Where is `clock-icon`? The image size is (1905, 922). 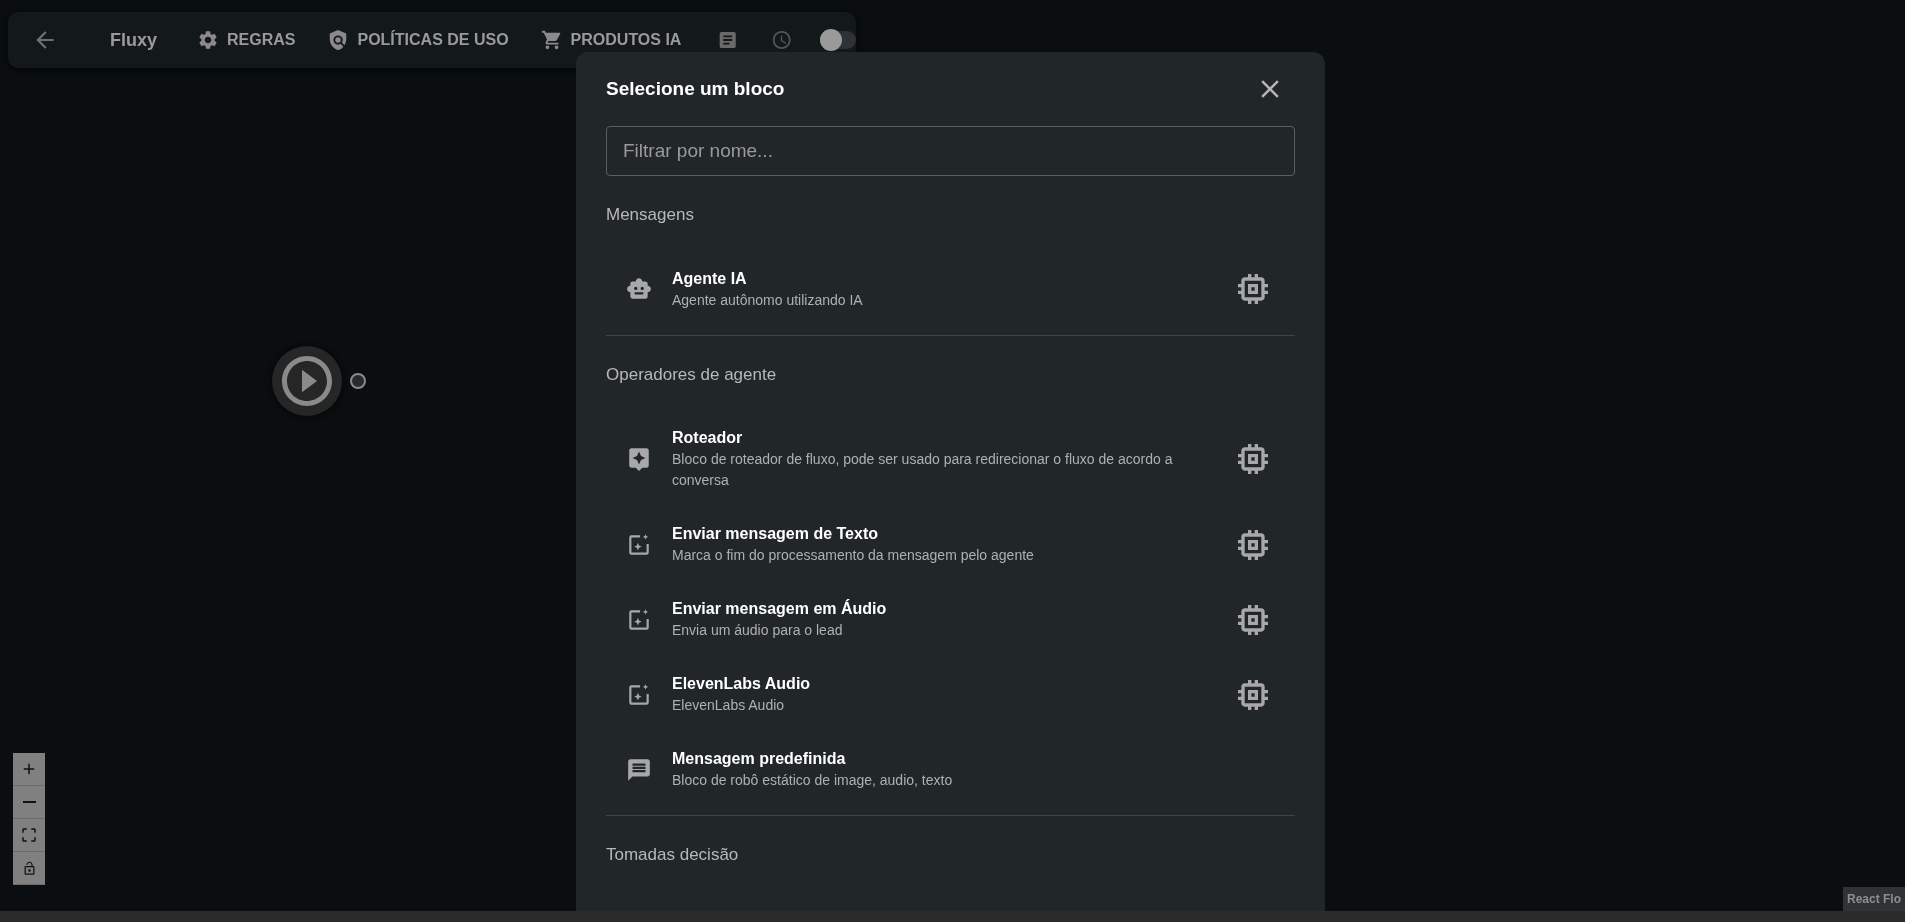 clock-icon is located at coordinates (781, 40).